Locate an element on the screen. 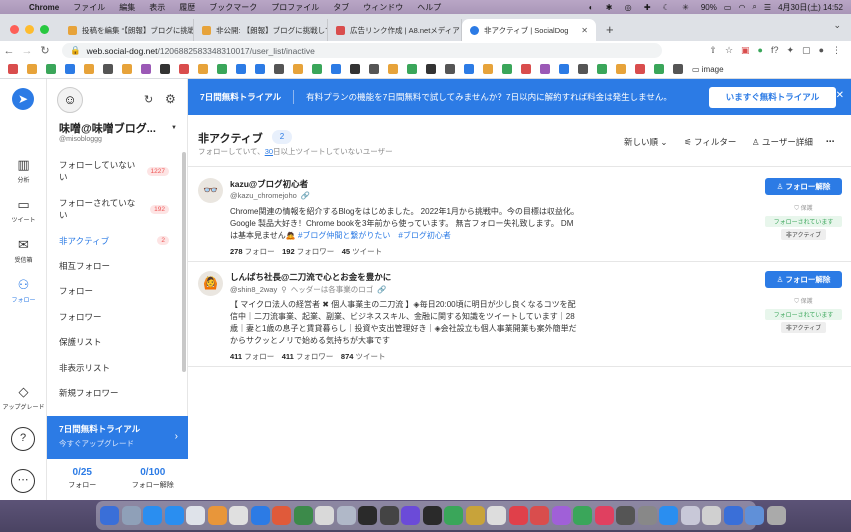  reload-icon: ↻ is located at coordinates (45, 50).